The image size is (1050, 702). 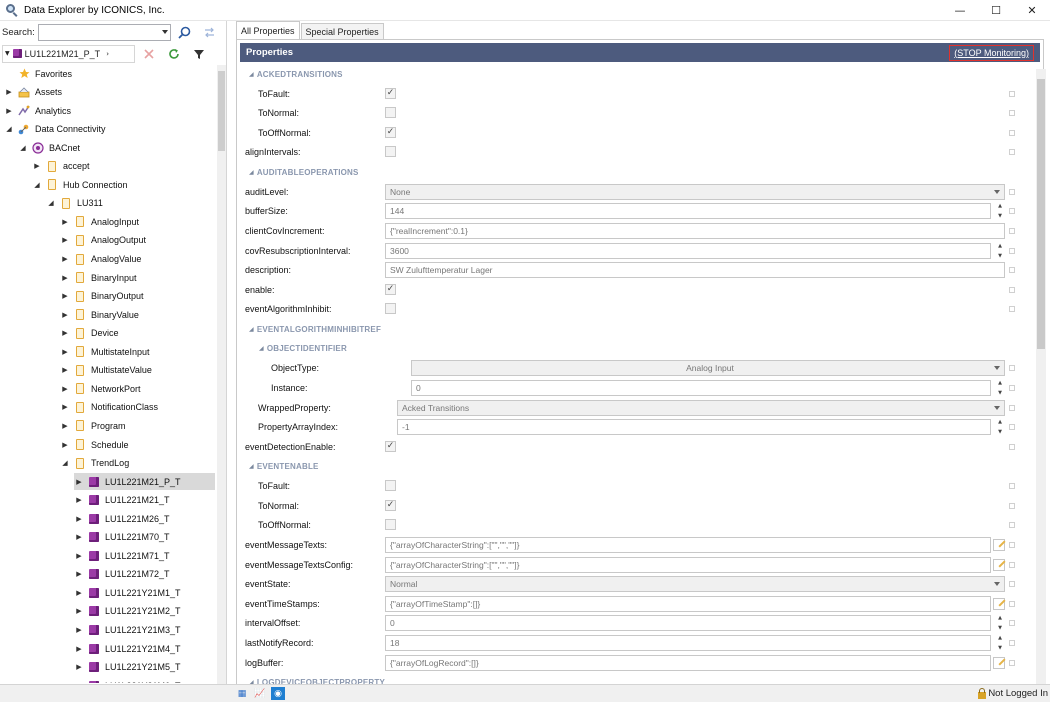 What do you see at coordinates (1032, 10) in the screenshot?
I see `close-button: ✕` at bounding box center [1032, 10].